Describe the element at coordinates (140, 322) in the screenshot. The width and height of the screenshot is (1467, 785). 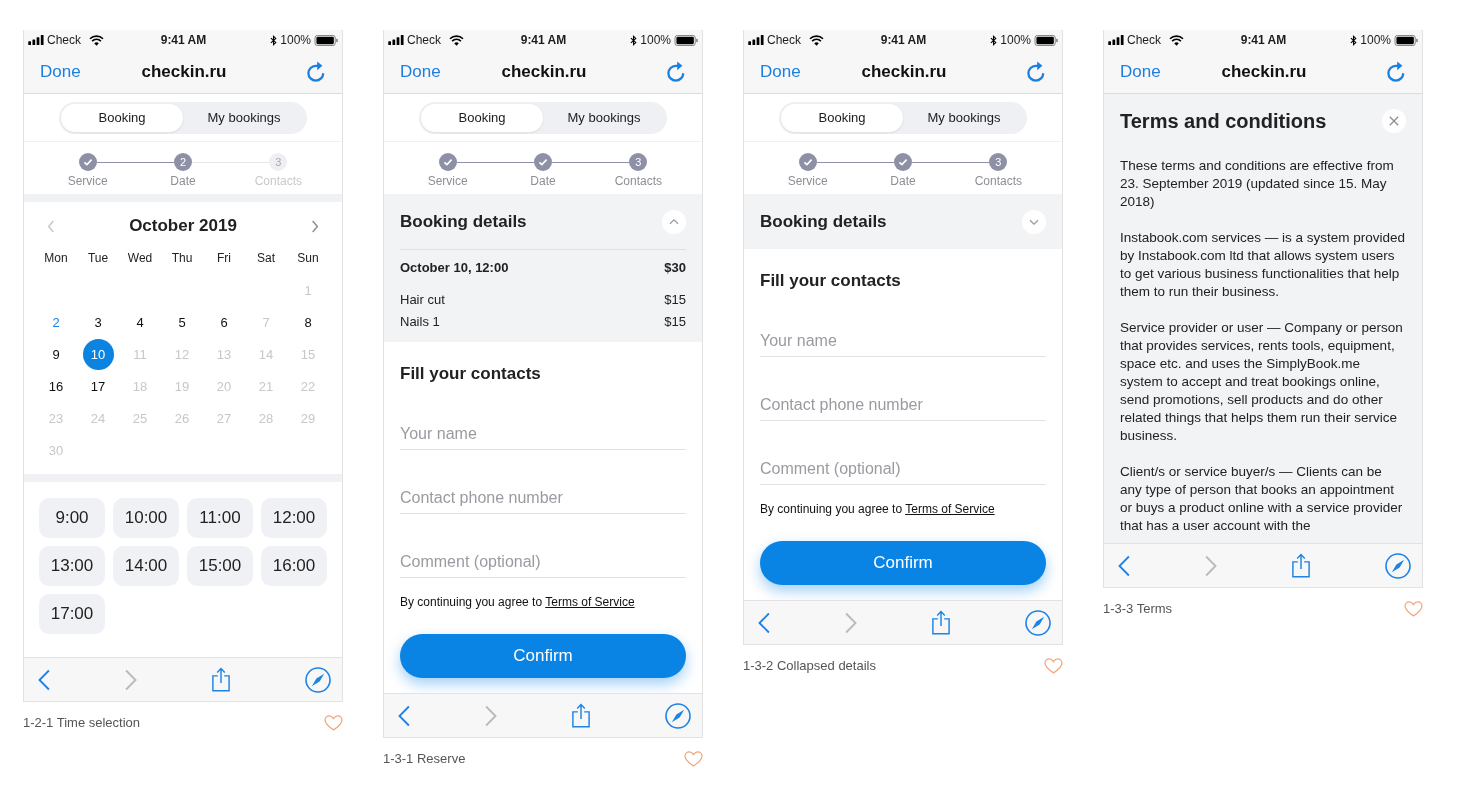
I see `calendar-day: 4` at that location.